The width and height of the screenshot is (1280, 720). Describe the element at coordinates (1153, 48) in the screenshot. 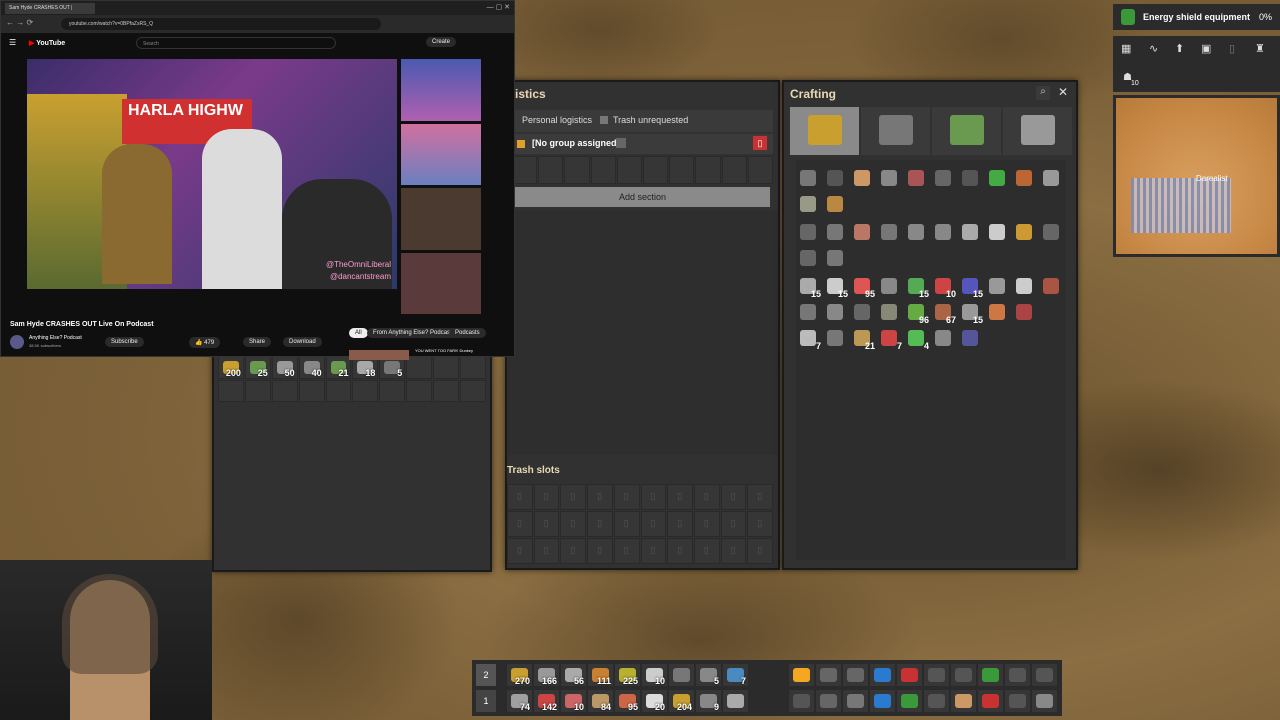

I see `stats-icon: ∿` at that location.